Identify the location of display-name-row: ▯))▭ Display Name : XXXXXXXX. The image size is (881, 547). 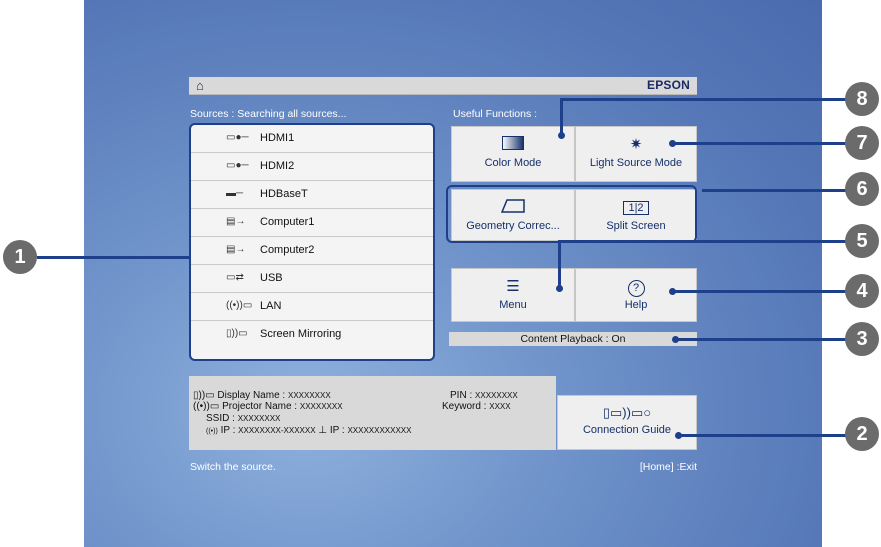
(262, 395).